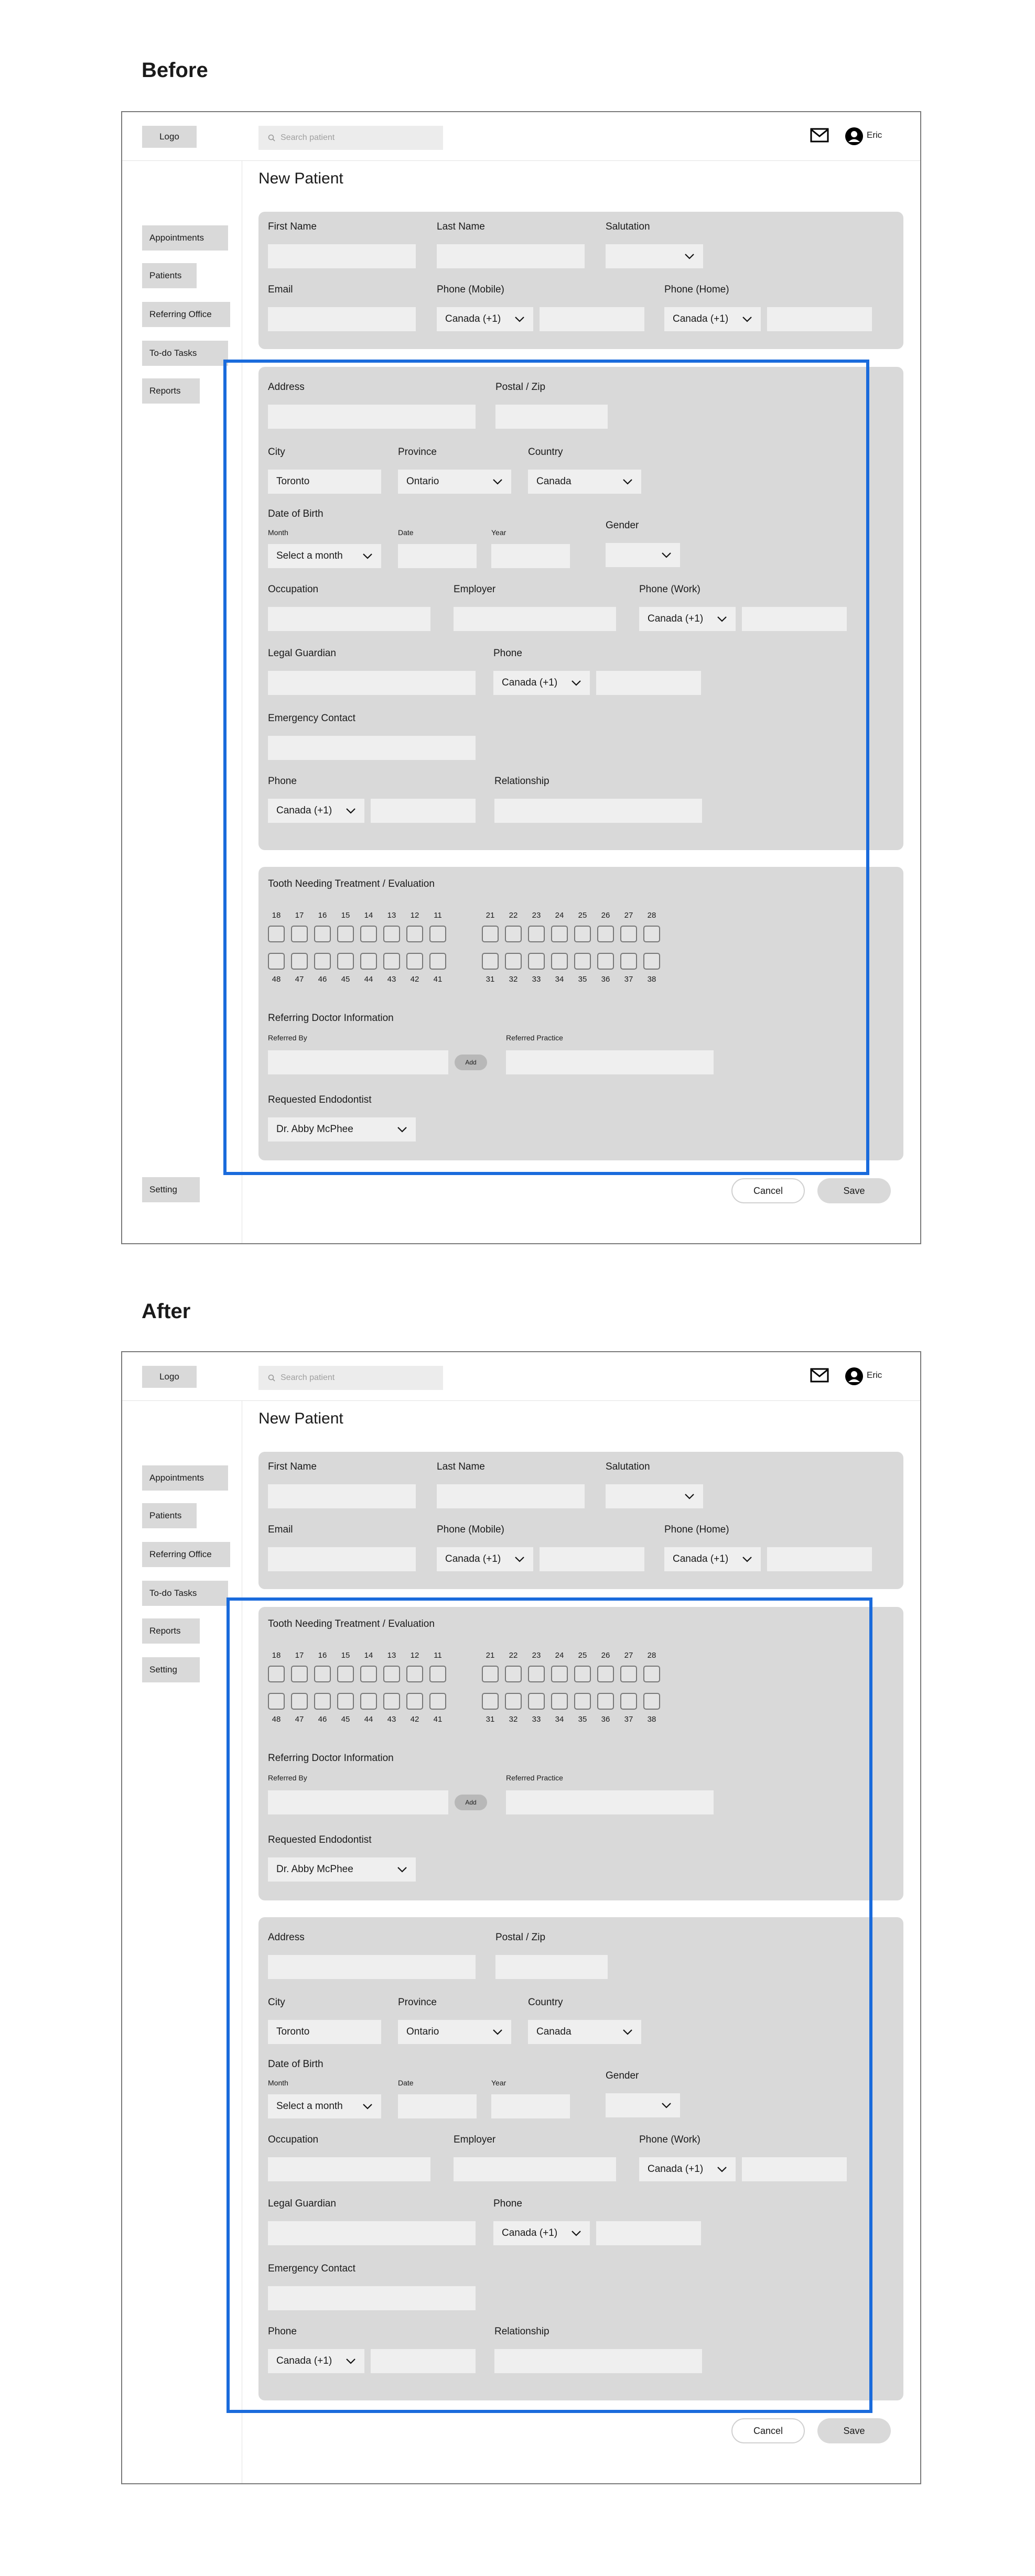  Describe the element at coordinates (166, 1311) in the screenshot. I see `after-heading: After` at that location.